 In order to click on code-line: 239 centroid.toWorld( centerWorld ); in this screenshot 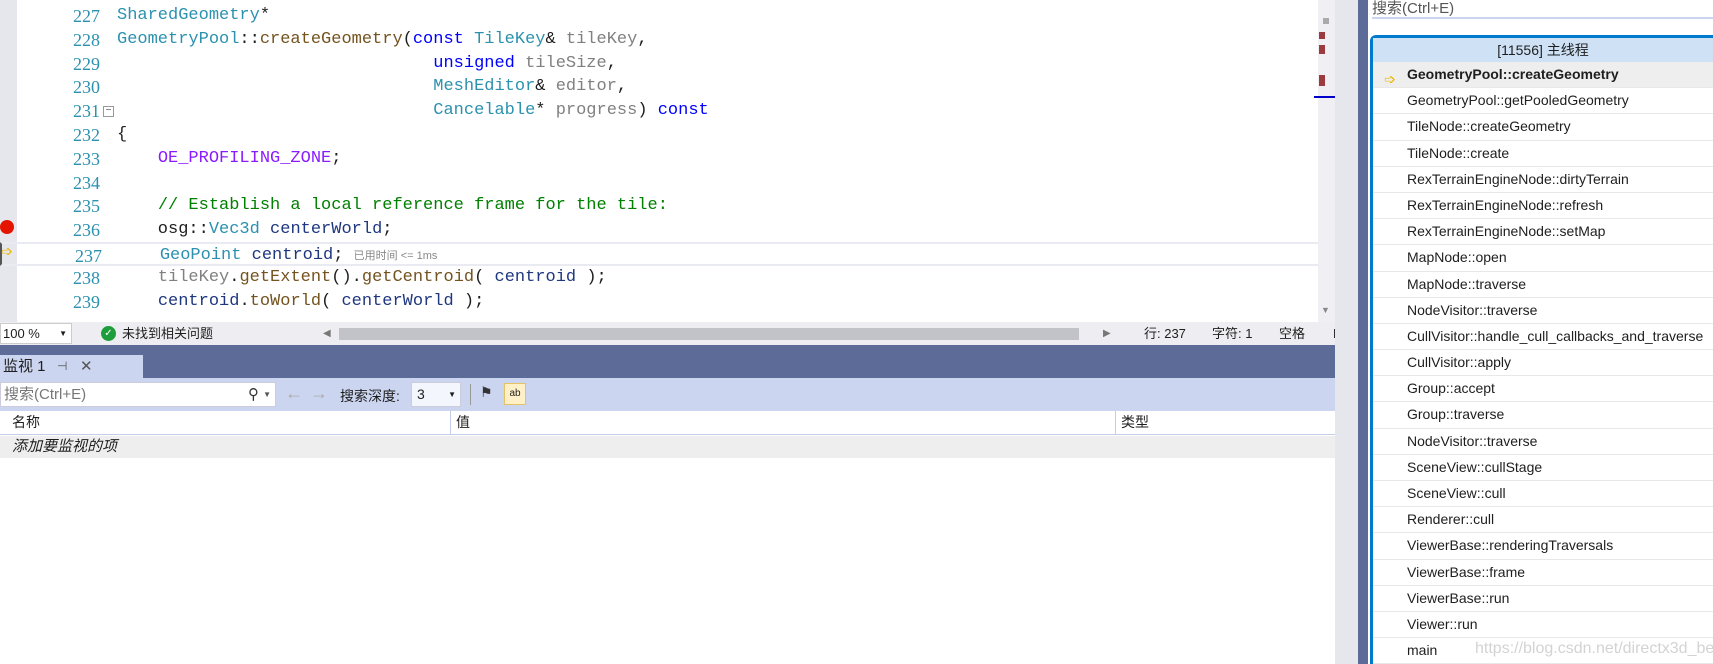, I will do `click(667, 302)`.